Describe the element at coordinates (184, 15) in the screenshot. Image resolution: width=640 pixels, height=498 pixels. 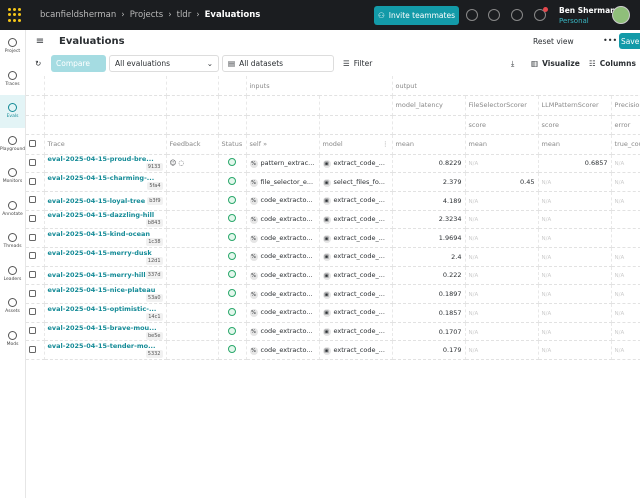
I see `breadcrumb-project: tldr` at that location.